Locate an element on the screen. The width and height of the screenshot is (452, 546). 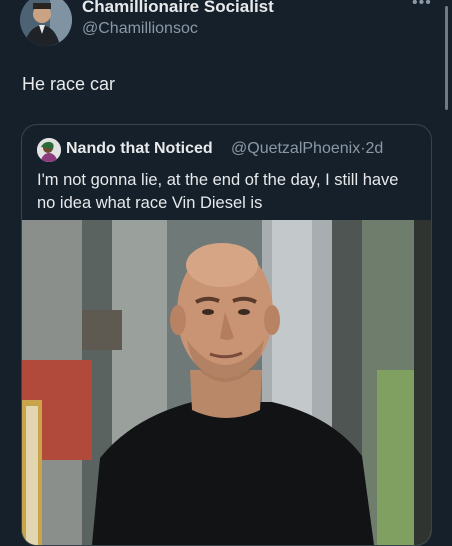
quoted-timestamp: 2d is located at coordinates (375, 148).